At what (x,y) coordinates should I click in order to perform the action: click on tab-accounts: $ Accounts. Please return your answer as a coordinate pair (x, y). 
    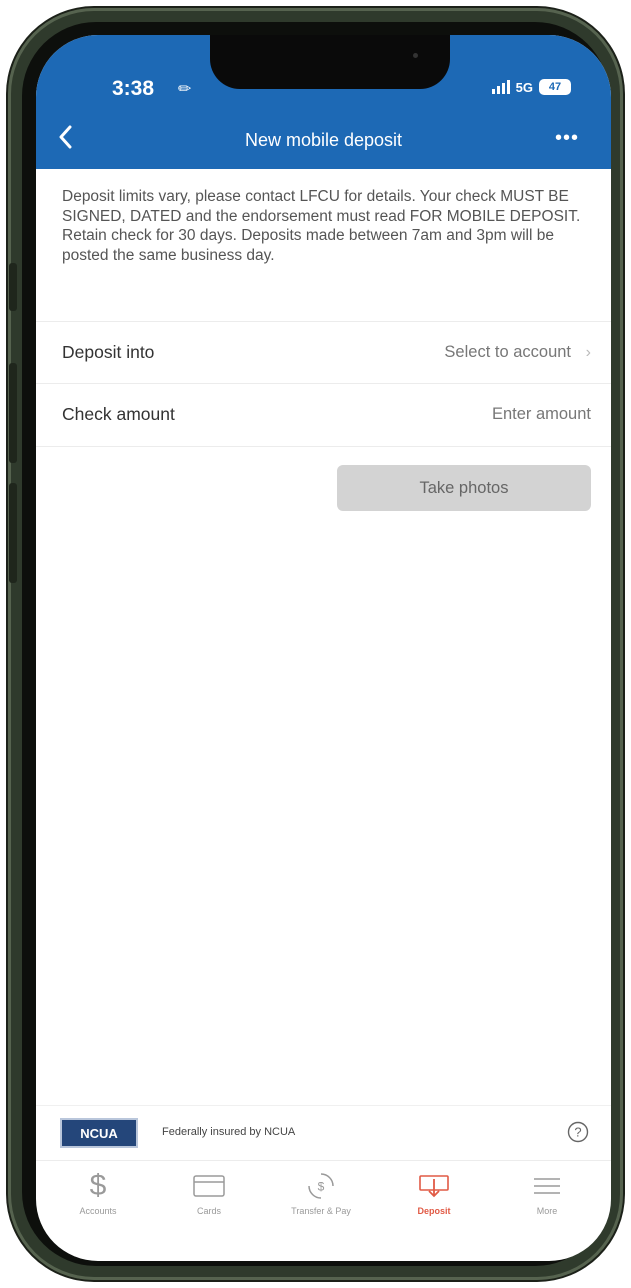
    Looking at the image, I should click on (98, 1192).